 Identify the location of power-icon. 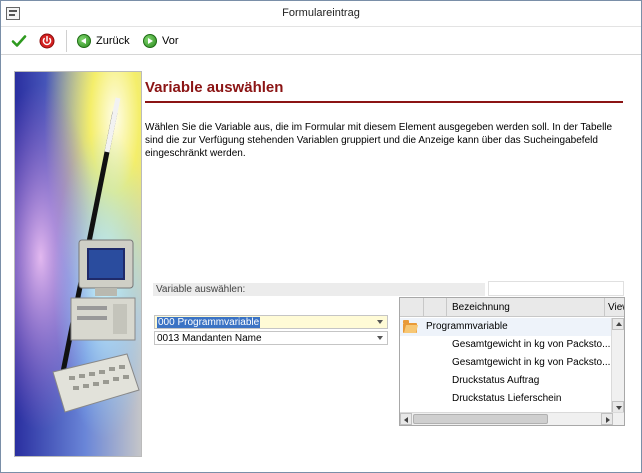
(47, 41).